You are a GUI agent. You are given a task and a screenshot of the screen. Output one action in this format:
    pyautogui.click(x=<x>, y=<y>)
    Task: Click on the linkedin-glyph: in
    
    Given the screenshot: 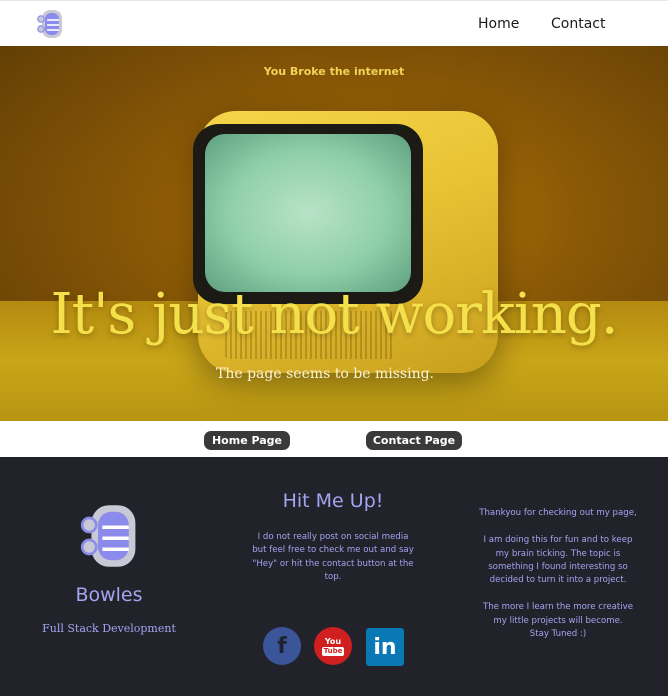 What is the action you would take?
    pyautogui.click(x=385, y=647)
    